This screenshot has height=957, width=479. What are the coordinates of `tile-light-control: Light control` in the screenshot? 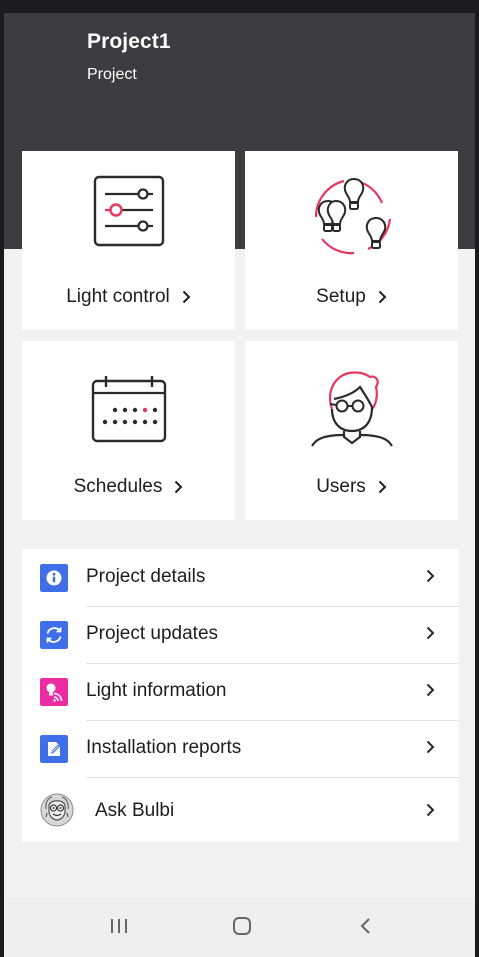 It's located at (128, 240).